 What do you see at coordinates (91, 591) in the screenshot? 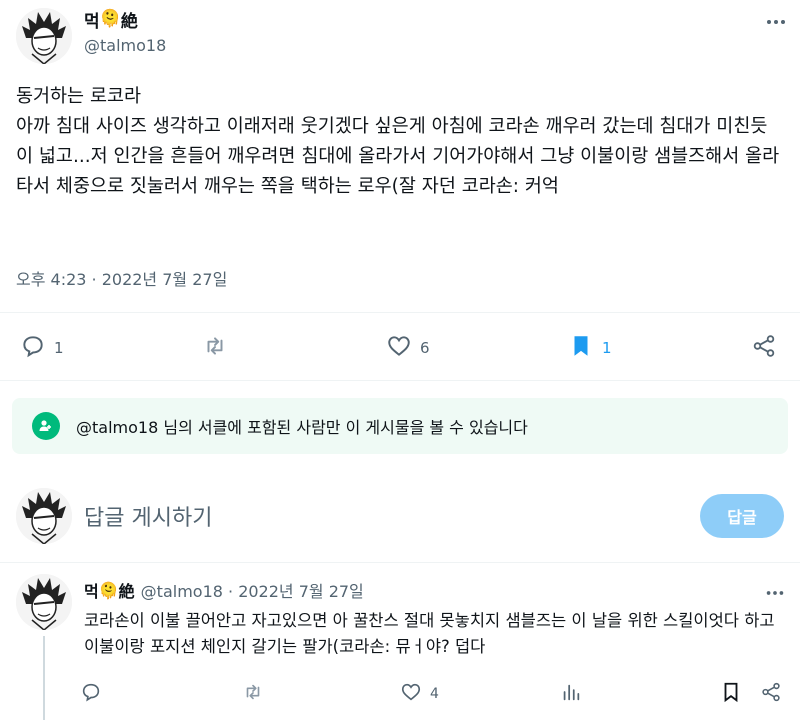
I see `reply-name-part1: 먹` at bounding box center [91, 591].